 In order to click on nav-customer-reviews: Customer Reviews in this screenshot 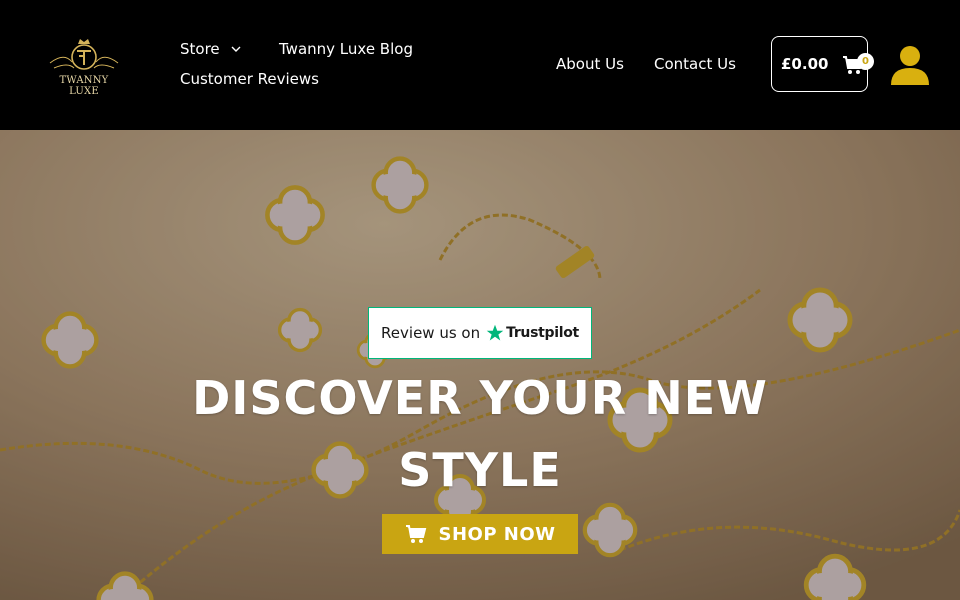, I will do `click(249, 79)`.